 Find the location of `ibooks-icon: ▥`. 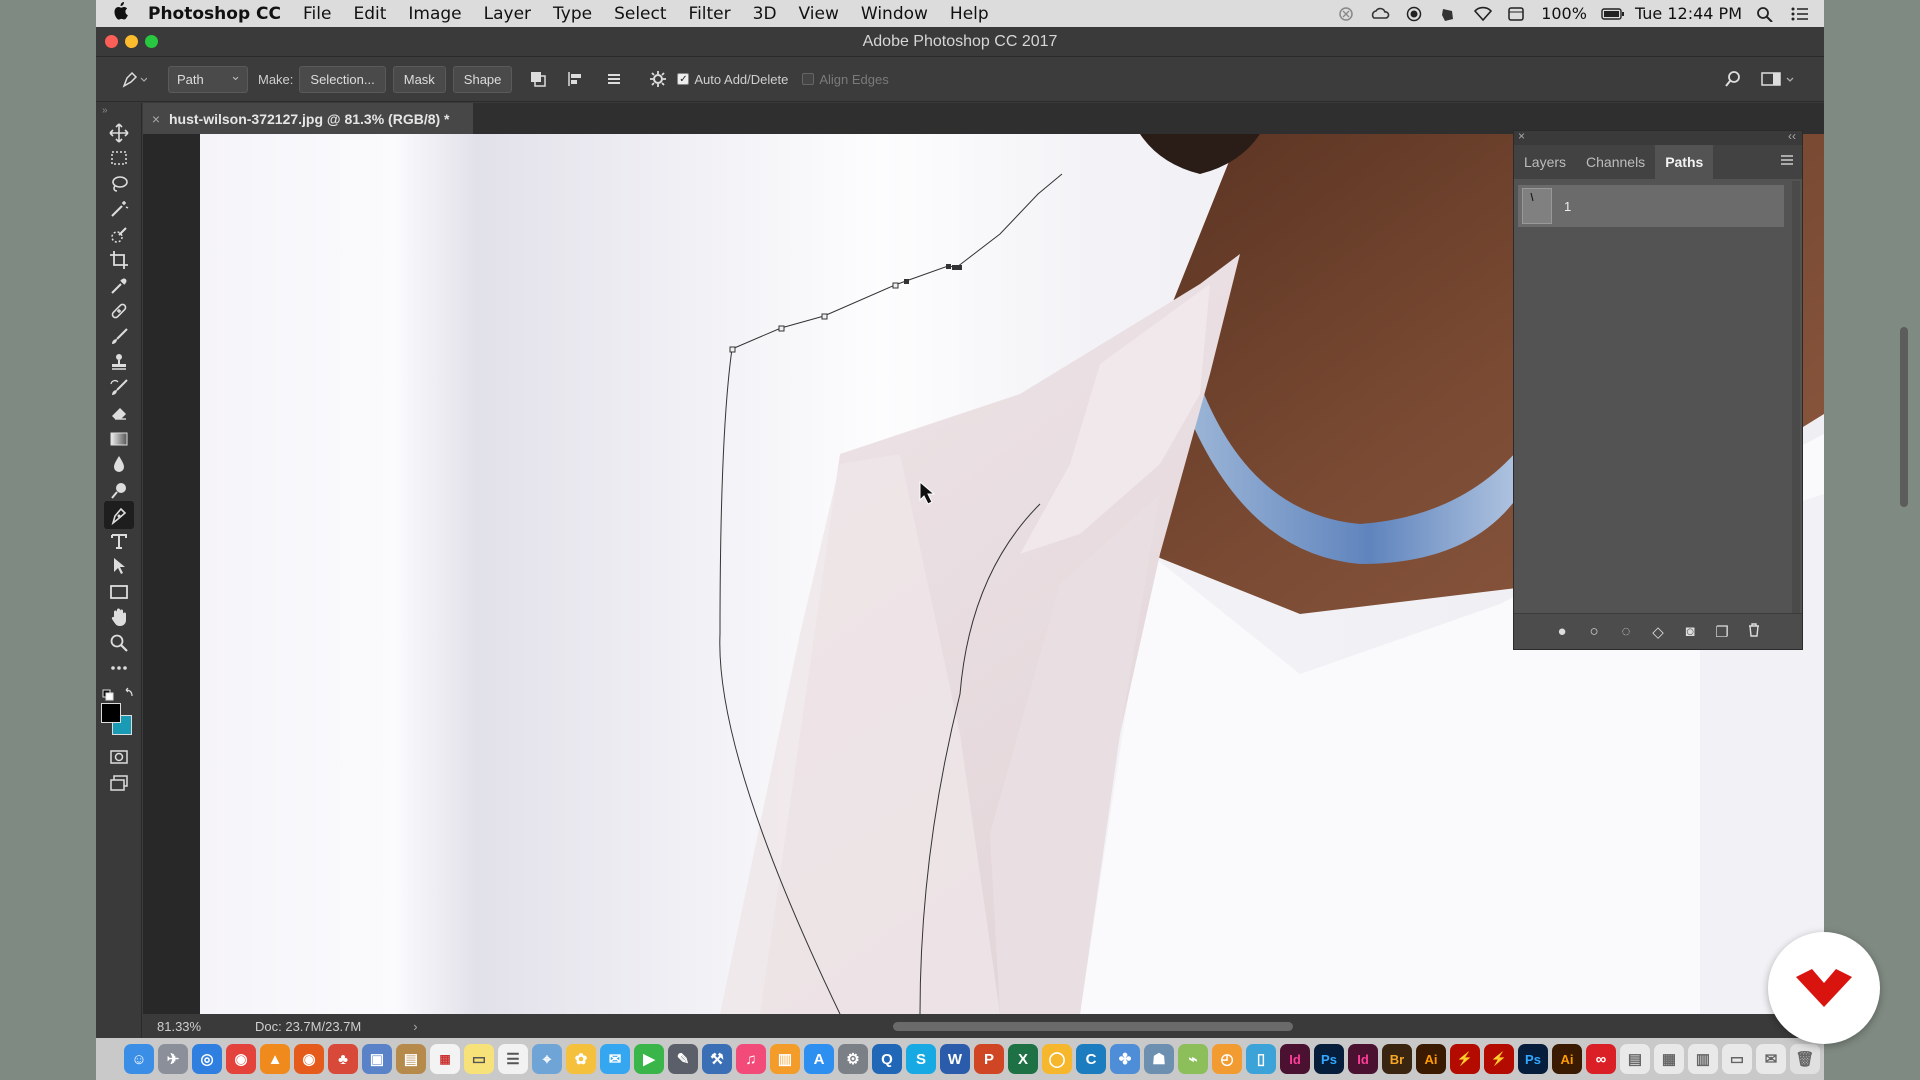

ibooks-icon: ▥ is located at coordinates (785, 1059).